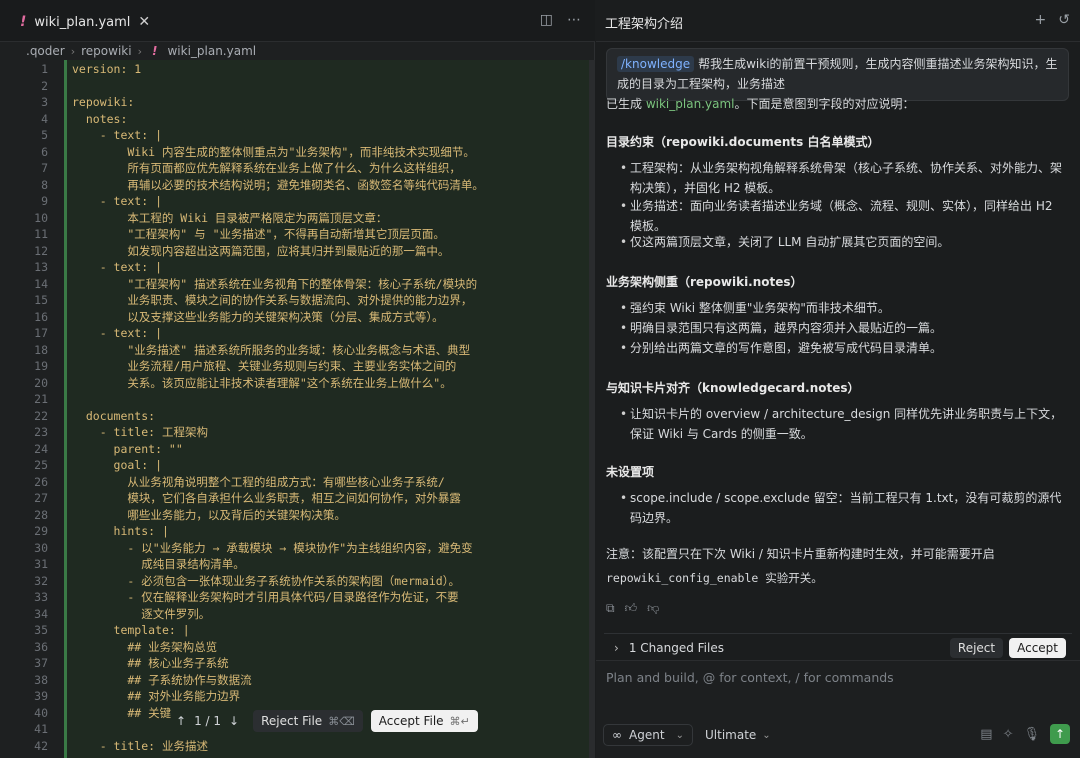 The width and height of the screenshot is (1080, 758). What do you see at coordinates (41, 646) in the screenshot?
I see `line-number: 36` at bounding box center [41, 646].